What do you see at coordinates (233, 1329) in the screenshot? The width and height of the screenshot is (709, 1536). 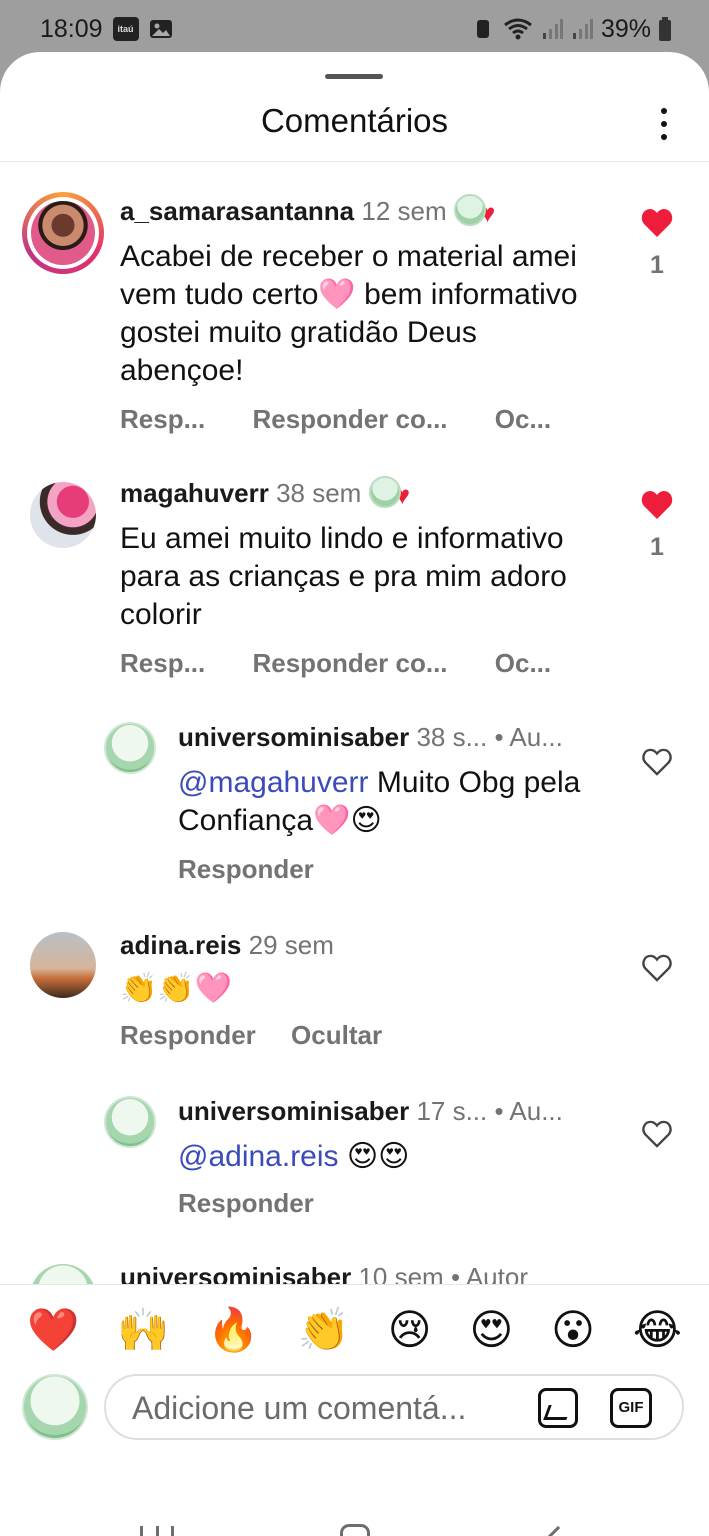 I see `reaction-fire: 🔥` at bounding box center [233, 1329].